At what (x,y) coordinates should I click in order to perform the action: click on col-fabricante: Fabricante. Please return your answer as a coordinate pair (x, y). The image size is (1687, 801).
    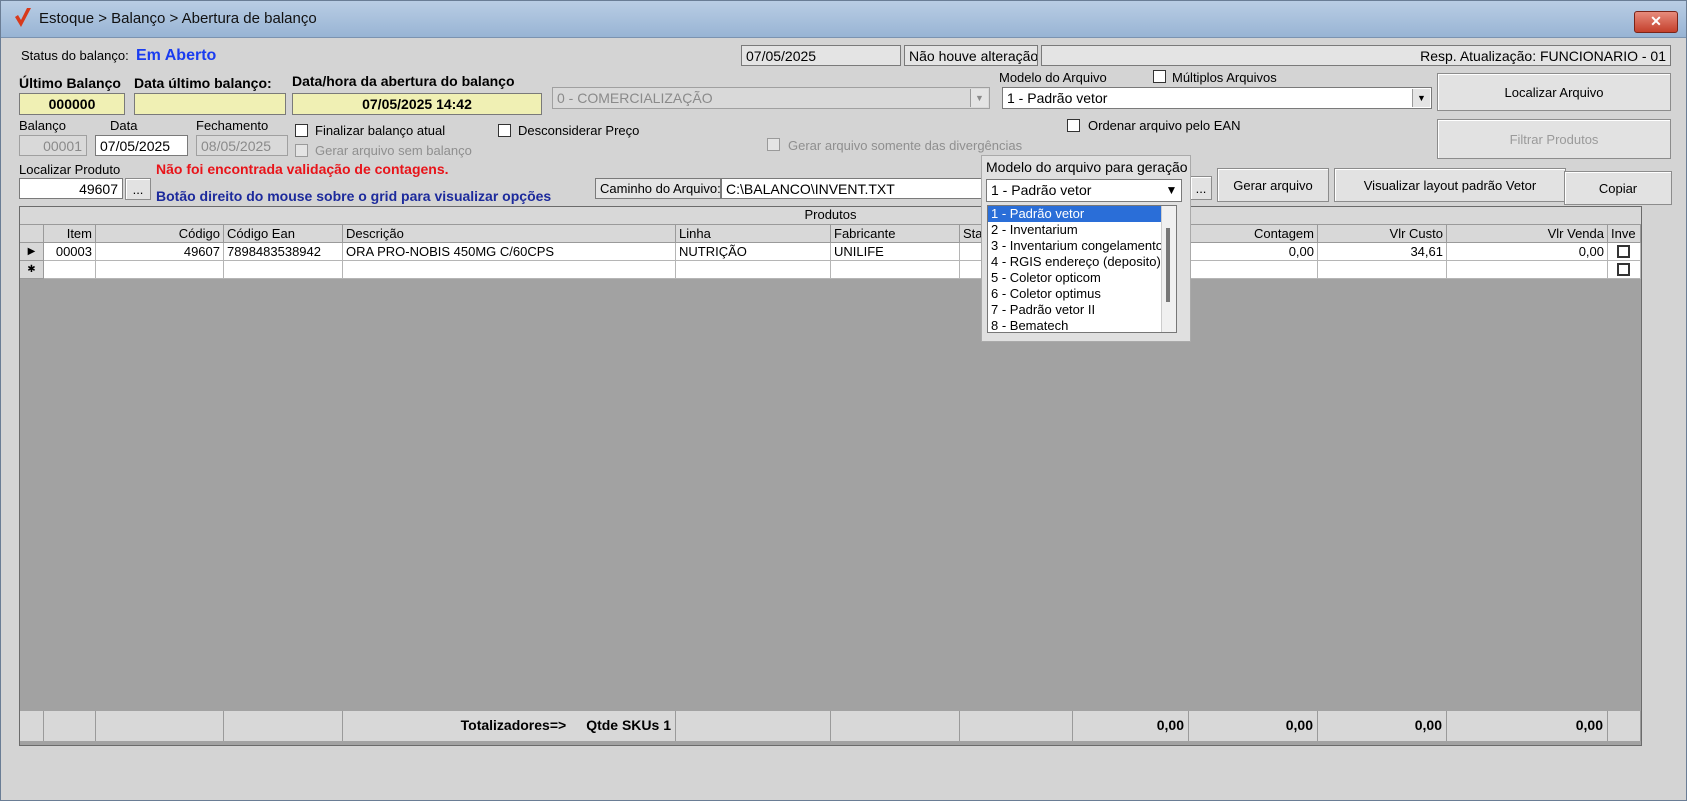
    Looking at the image, I should click on (895, 234).